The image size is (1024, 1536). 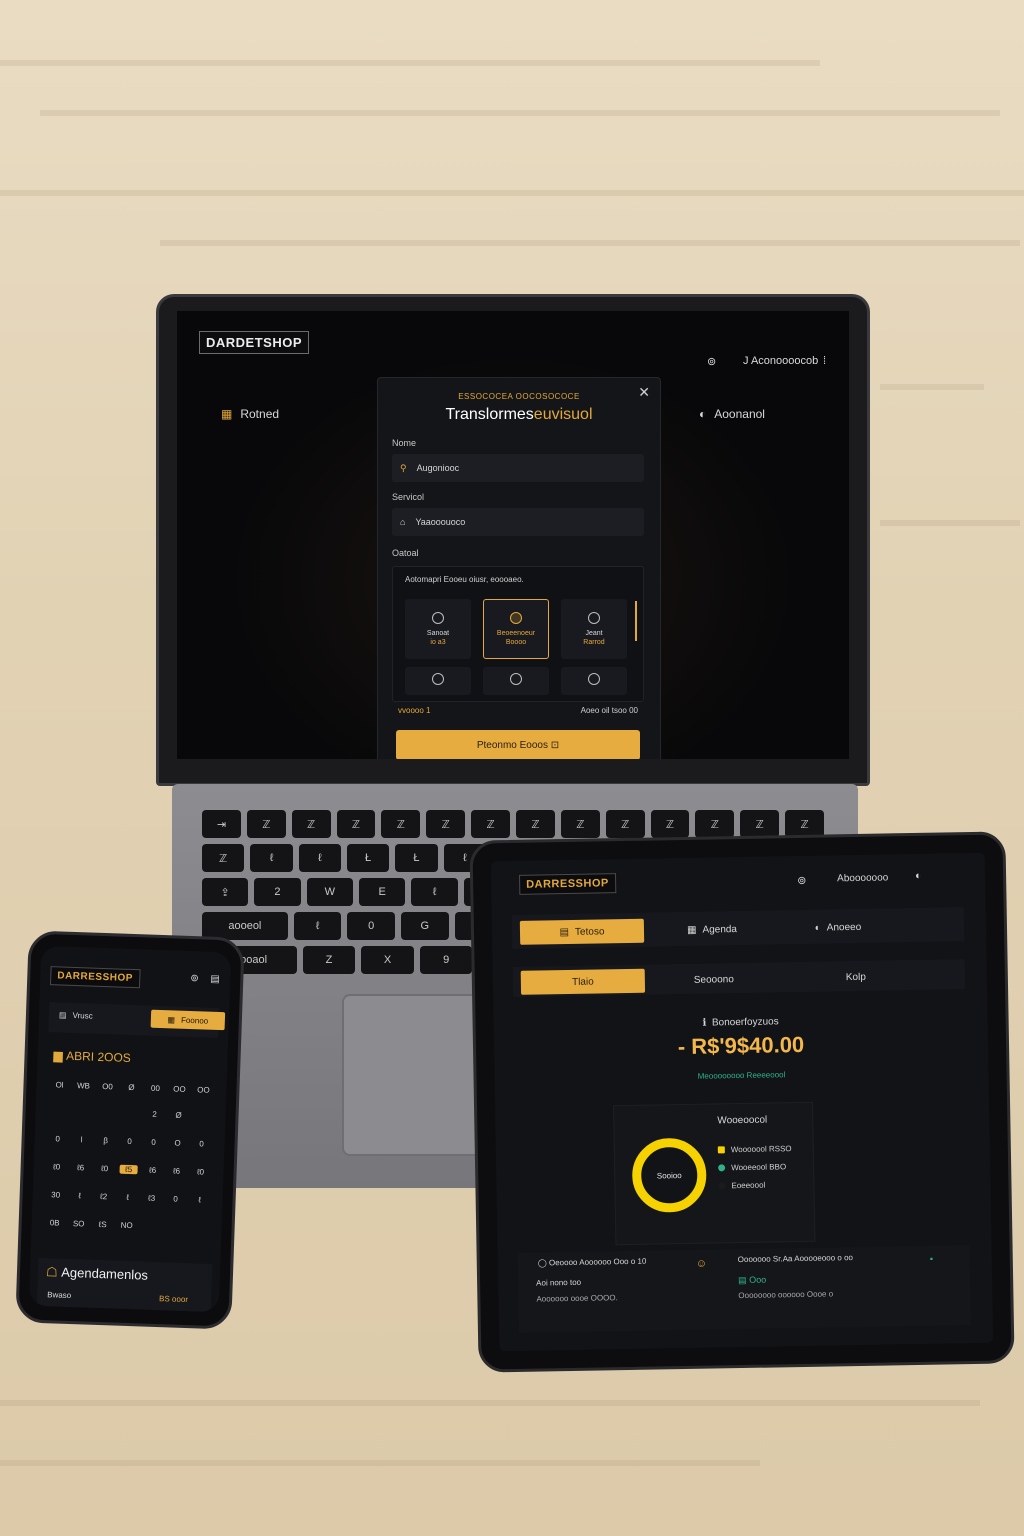 What do you see at coordinates (76, 1015) in the screenshot?
I see `nav-item: ▤ Vrusc` at bounding box center [76, 1015].